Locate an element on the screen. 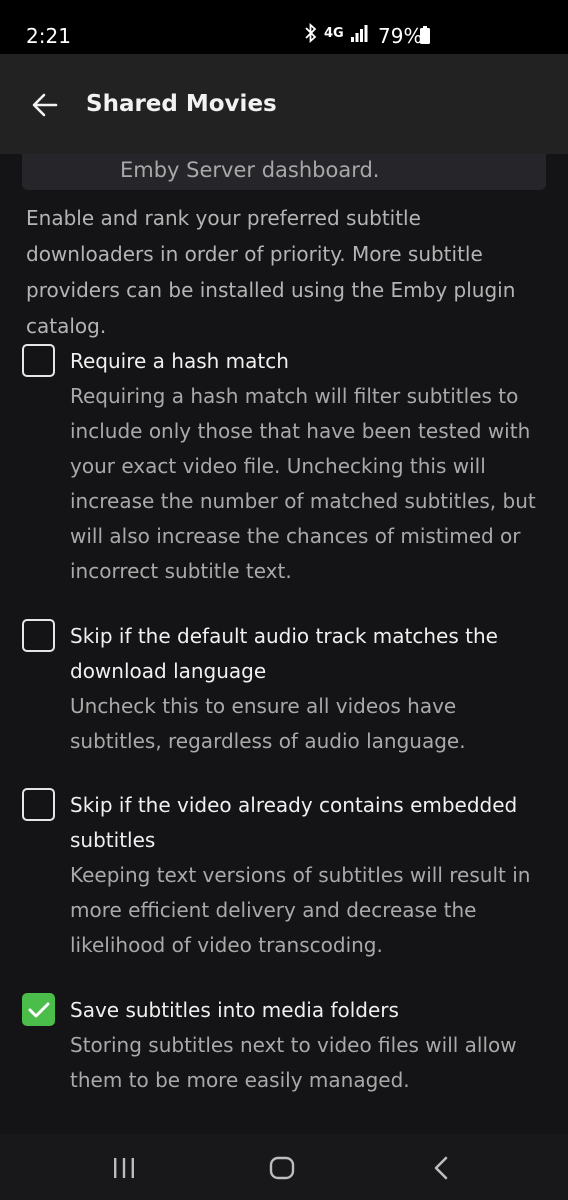 Image resolution: width=568 pixels, height=1200 pixels. checkbox-skip-audio-match is located at coordinates (38, 635).